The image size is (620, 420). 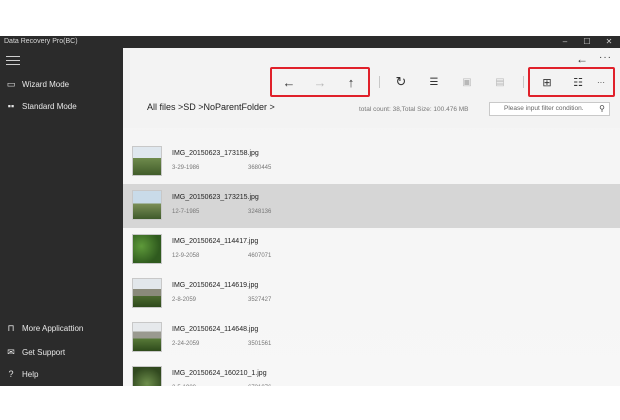 I want to click on sidebar-item-wizard-mode: ▭ Wizard Mode, so click(x=61, y=84).